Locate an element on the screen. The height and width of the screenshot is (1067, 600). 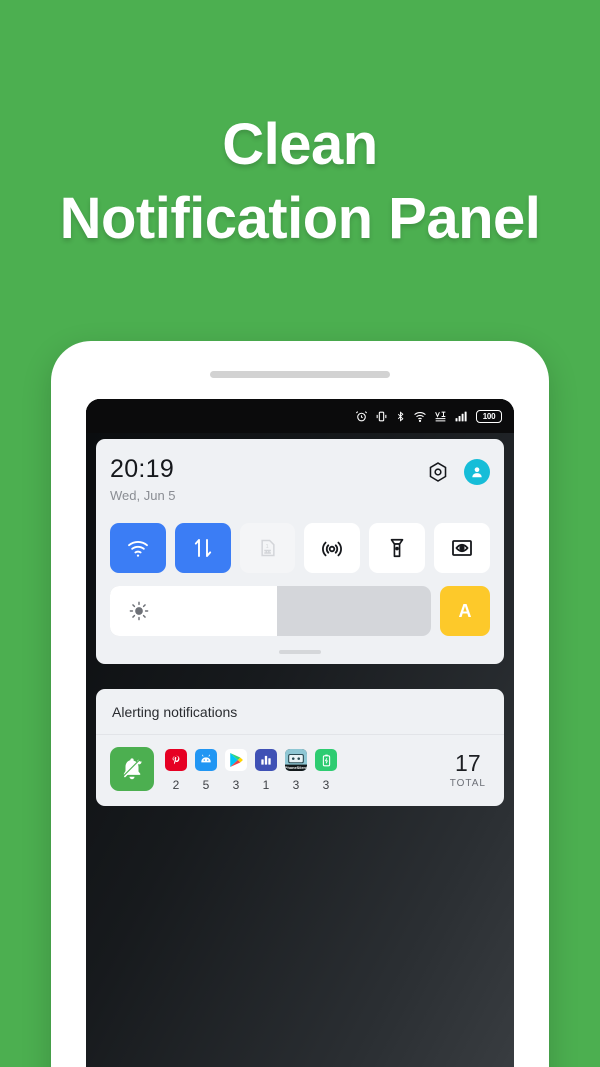
tile-eye-comfort is located at coordinates (462, 548).